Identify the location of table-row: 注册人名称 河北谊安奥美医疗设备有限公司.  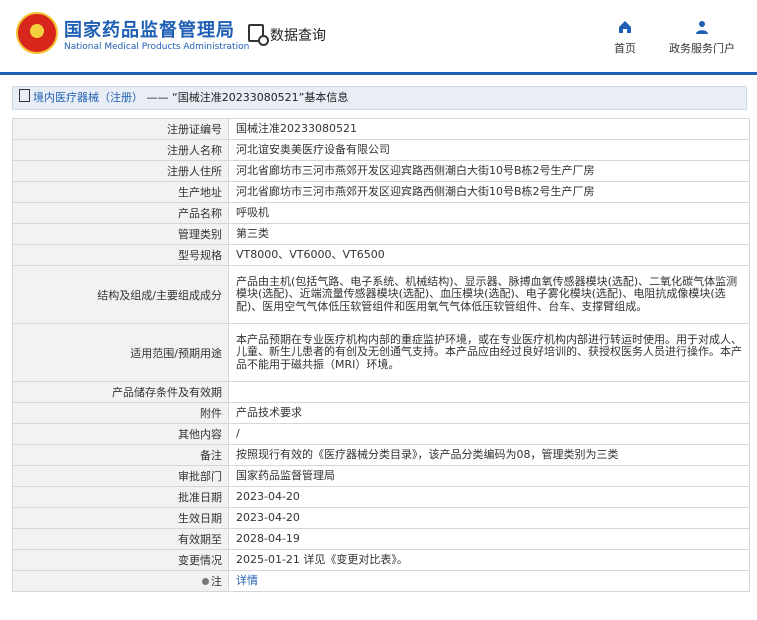
(381, 150).